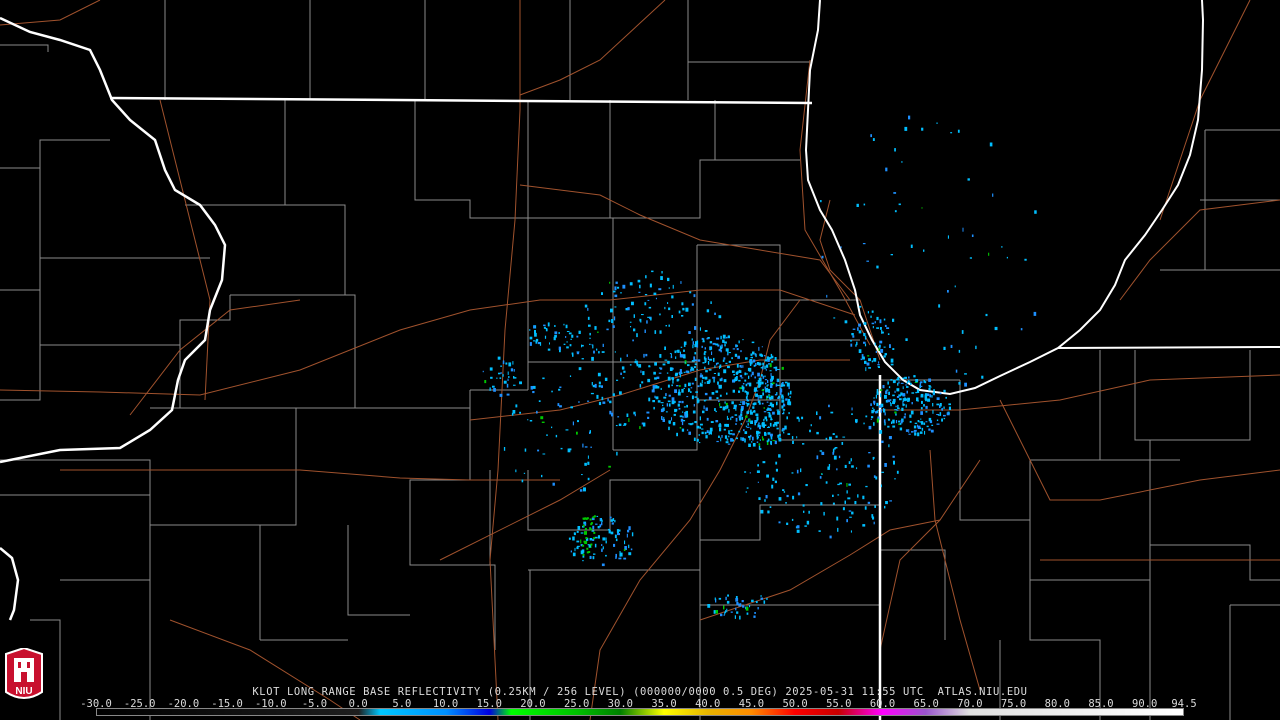  What do you see at coordinates (640, 712) in the screenshot?
I see `colorbar` at bounding box center [640, 712].